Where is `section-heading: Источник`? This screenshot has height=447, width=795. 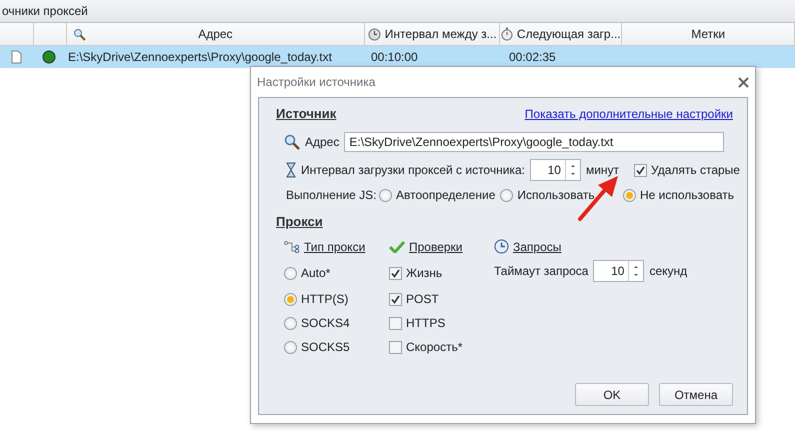 section-heading: Источник is located at coordinates (306, 113).